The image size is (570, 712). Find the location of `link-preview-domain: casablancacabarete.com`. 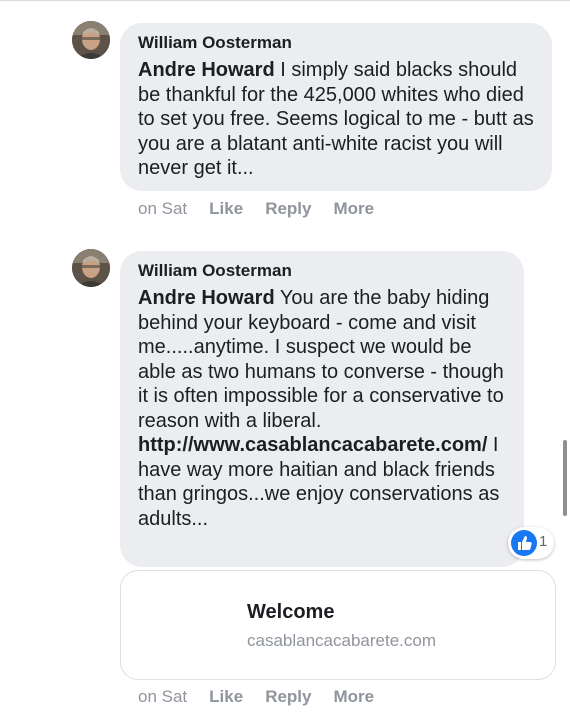

link-preview-domain: casablancacabarete.com is located at coordinates (342, 640).